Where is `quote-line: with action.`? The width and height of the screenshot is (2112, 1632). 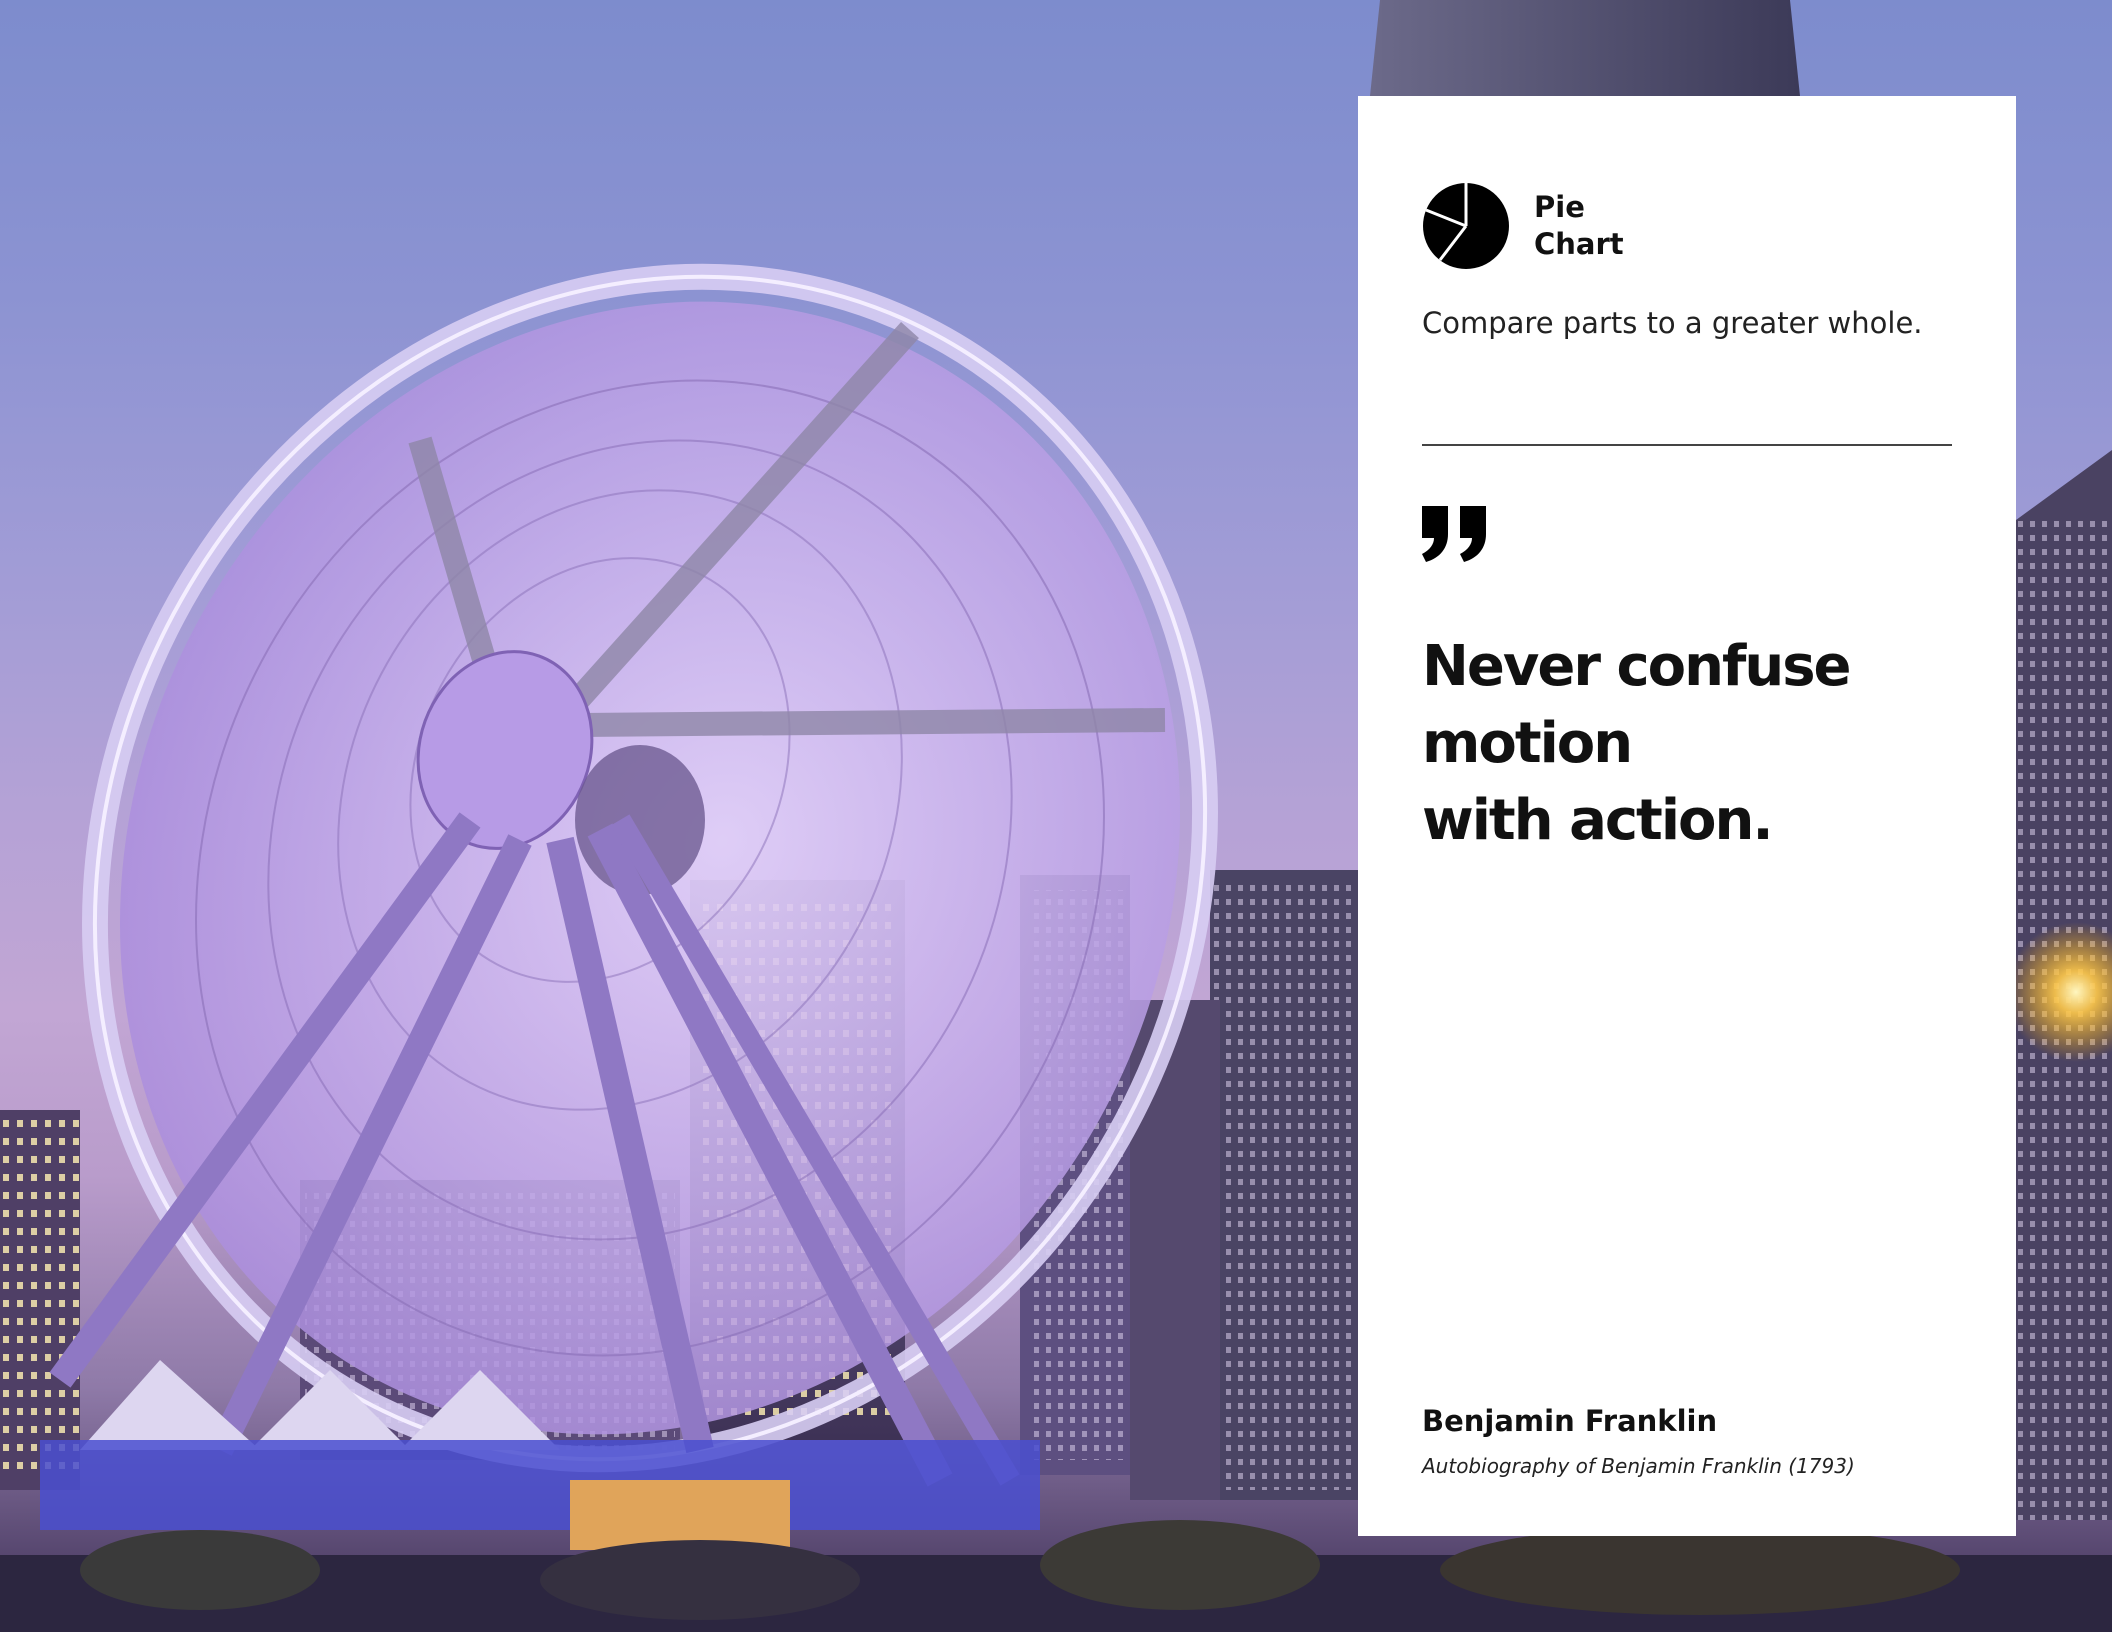
quote-line: with action. is located at coordinates (1598, 820).